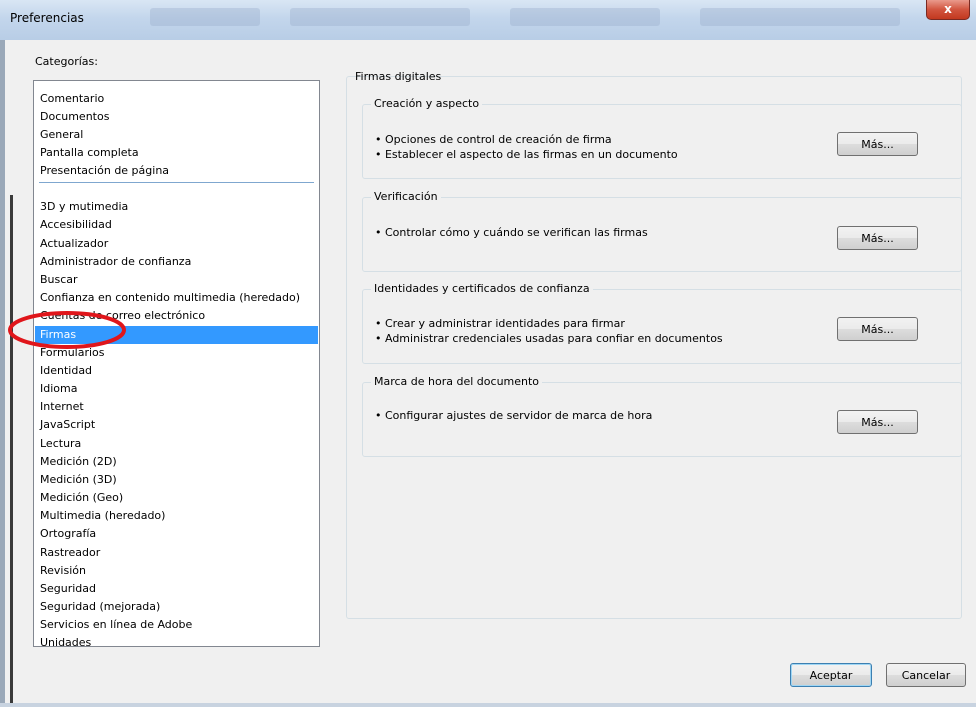  What do you see at coordinates (398, 76) in the screenshot?
I see `section-title: Firmas digitales` at bounding box center [398, 76].